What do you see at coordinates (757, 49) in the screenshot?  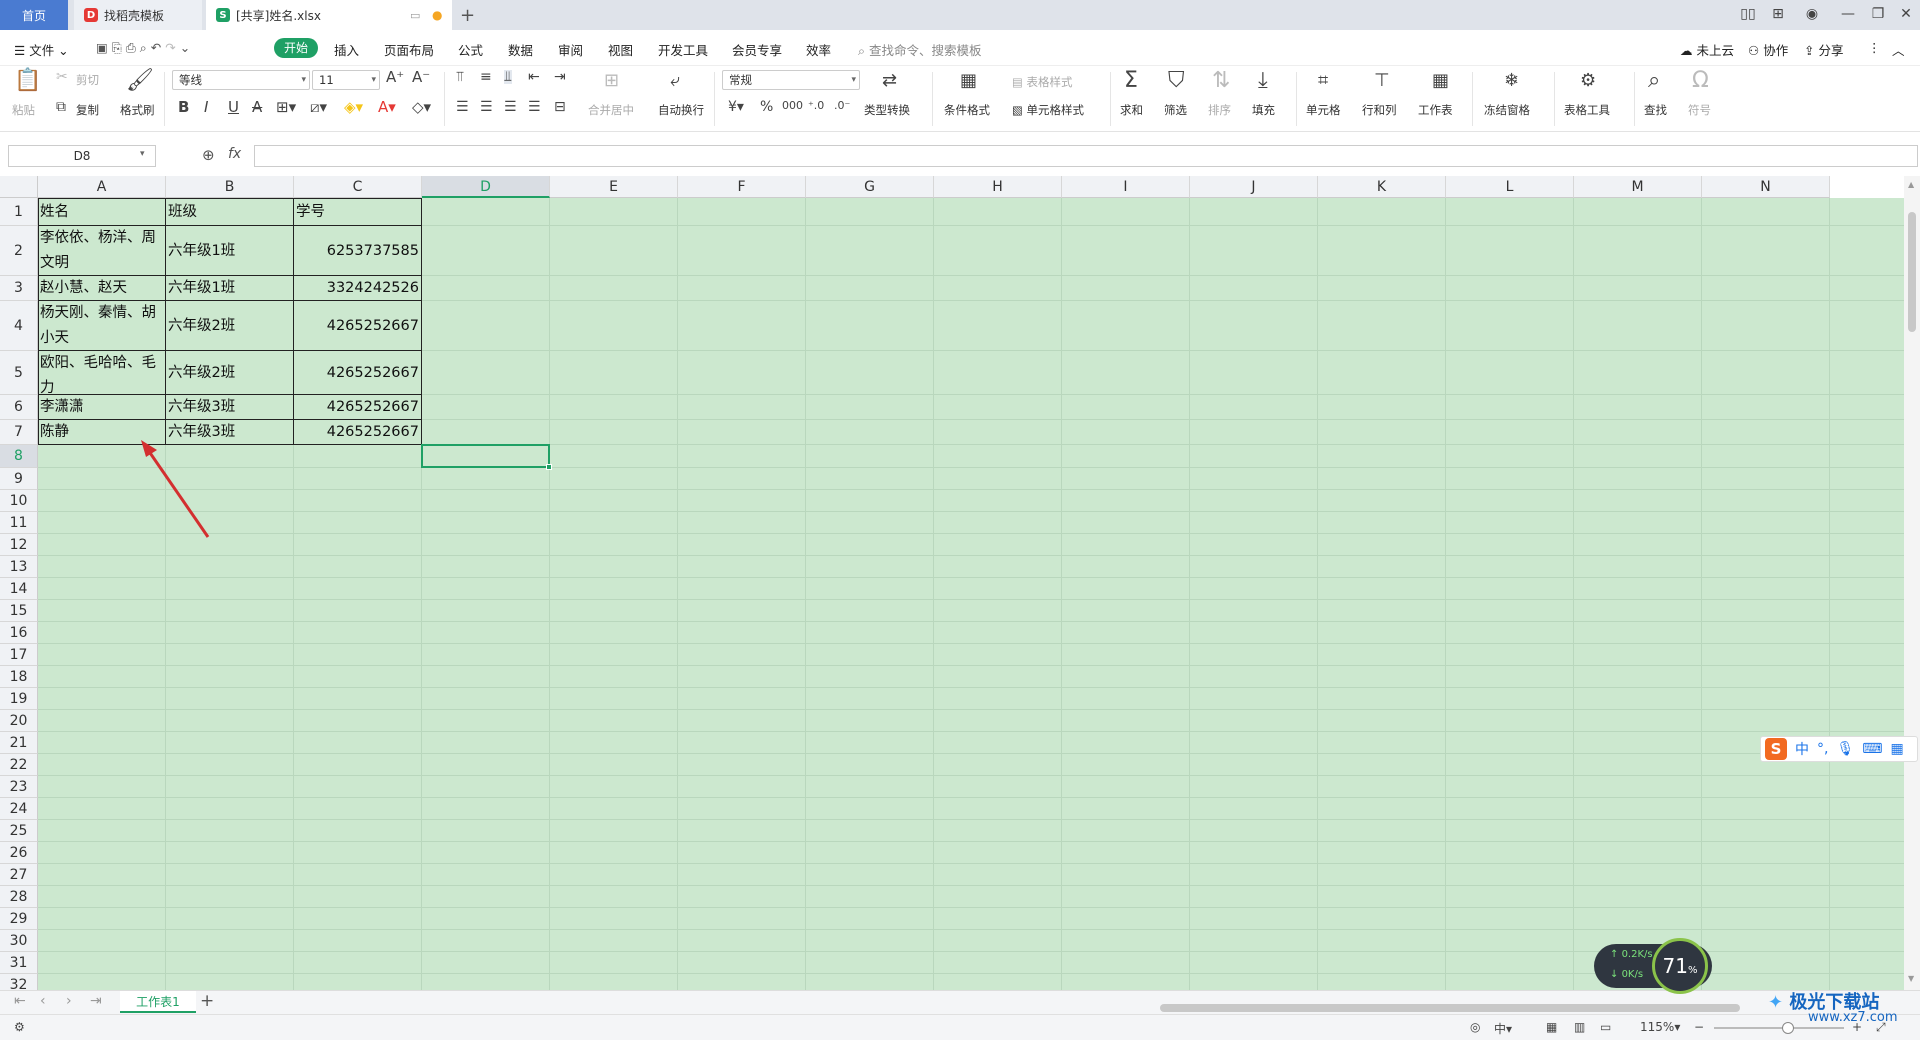 I see `menu-tab-member: 会员专享` at bounding box center [757, 49].